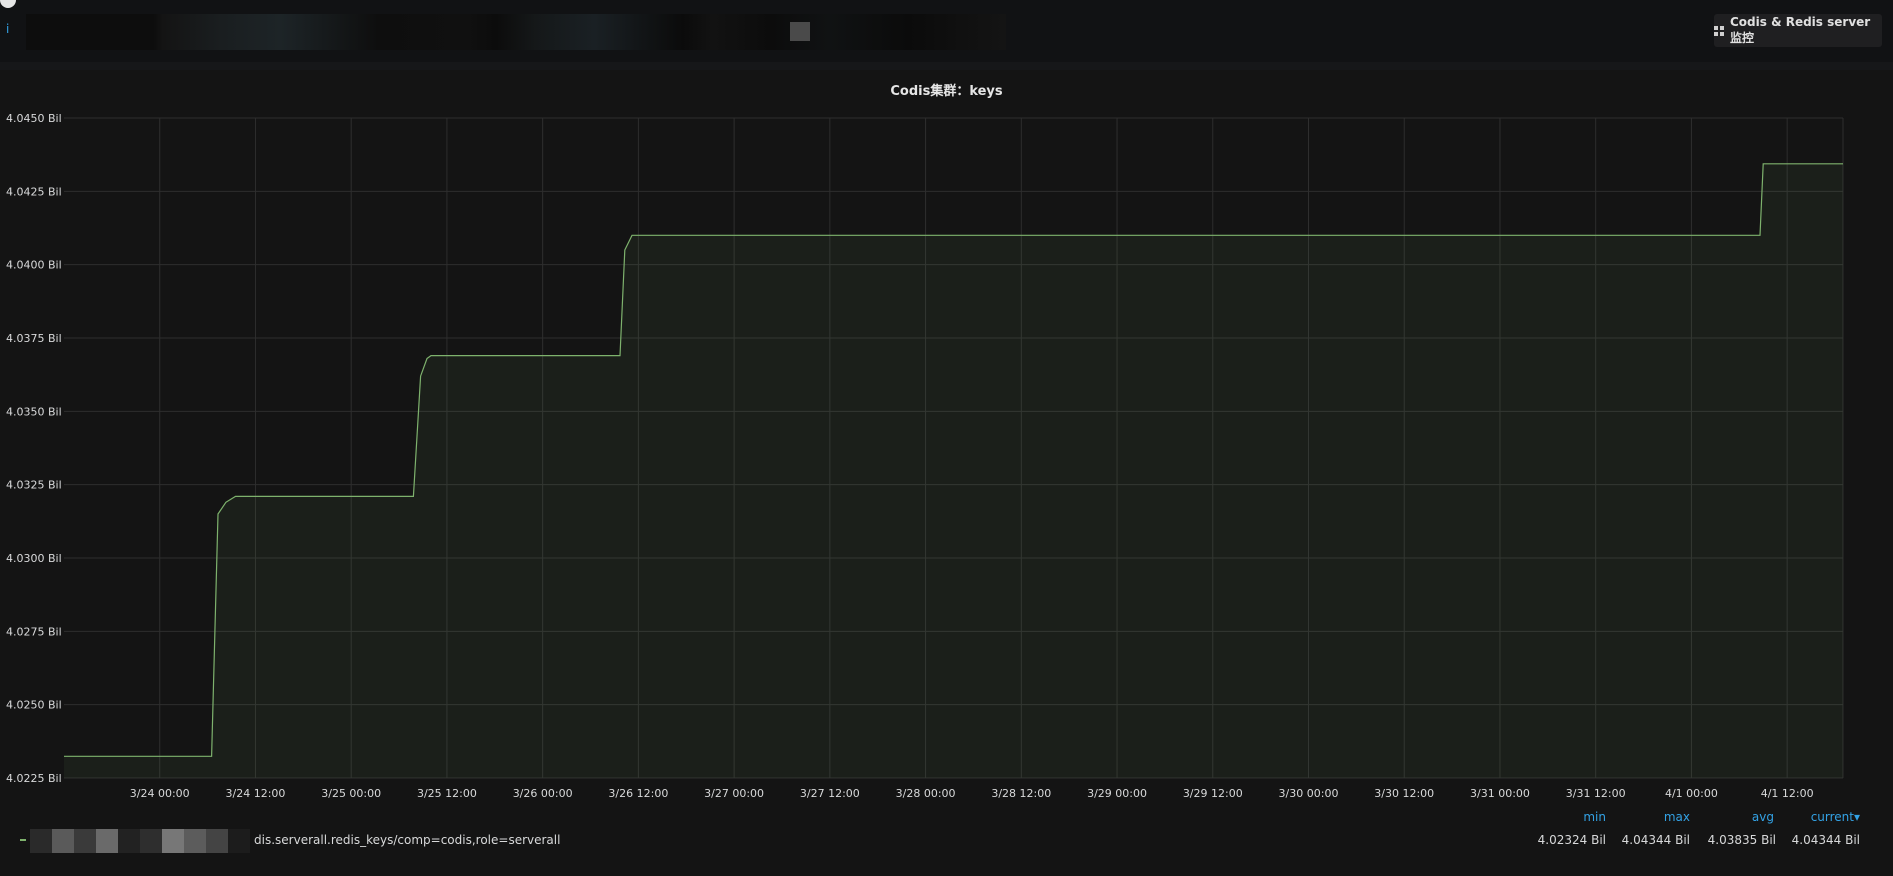  Describe the element at coordinates (447, 793) in the screenshot. I see `x-tick-label: 3/25 12:00` at that location.